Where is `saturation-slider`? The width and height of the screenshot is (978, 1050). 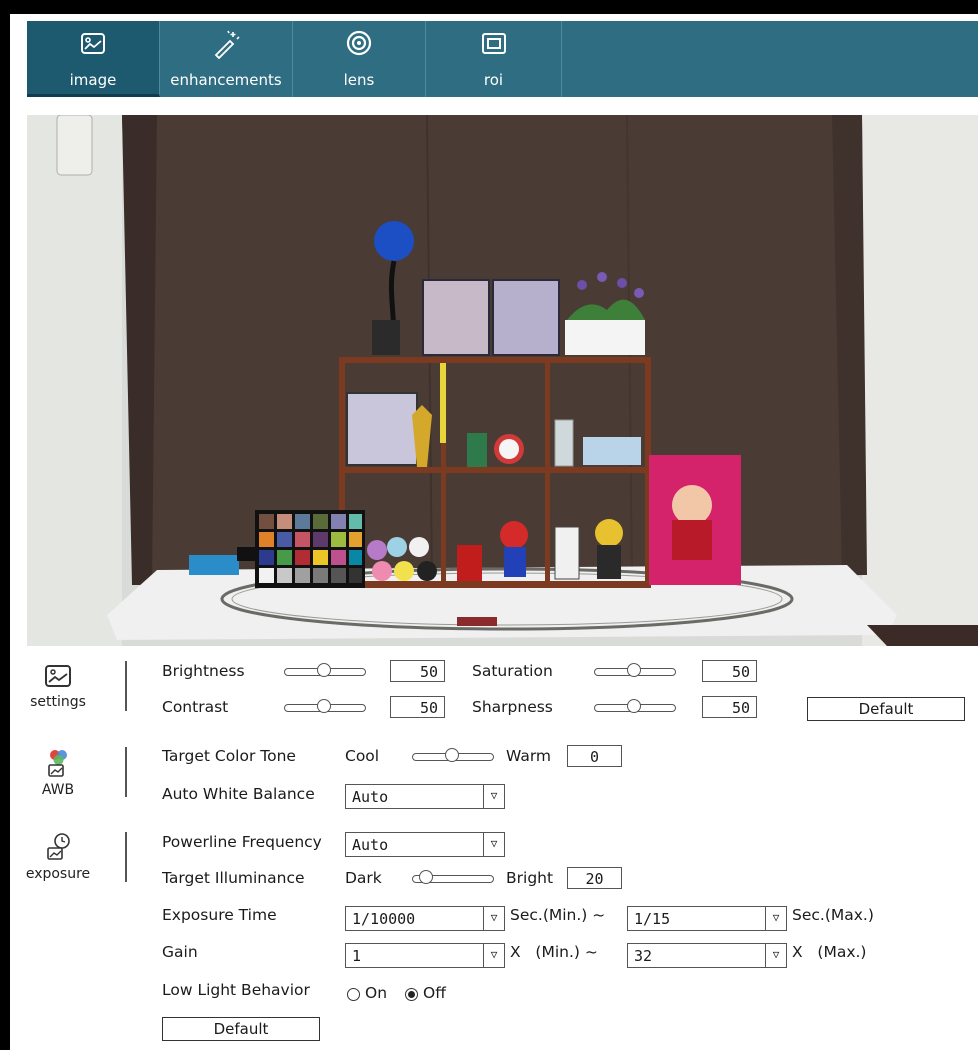
saturation-slider is located at coordinates (635, 670).